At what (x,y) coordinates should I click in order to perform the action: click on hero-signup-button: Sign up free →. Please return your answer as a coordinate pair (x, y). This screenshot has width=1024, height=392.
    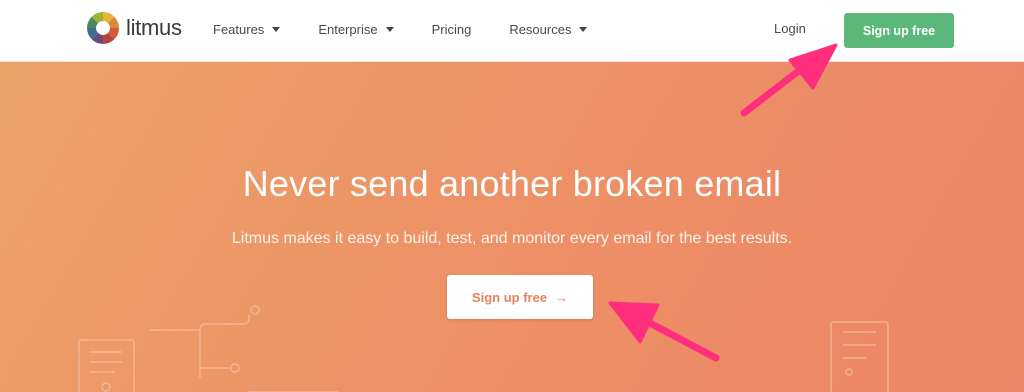
    Looking at the image, I should click on (520, 297).